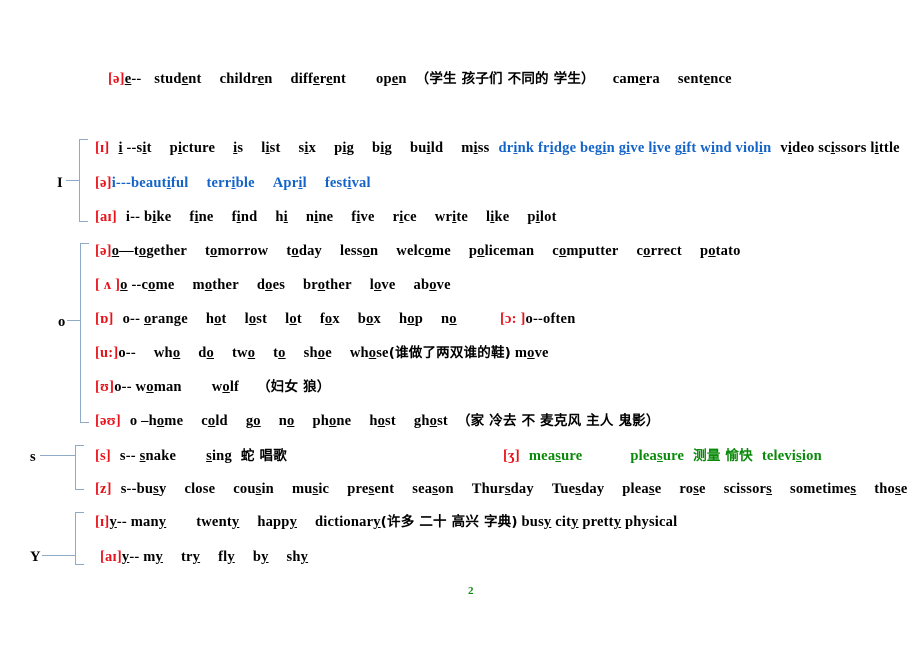  I want to click on word-list-black: twenty happy dictionary, so click(288, 522).